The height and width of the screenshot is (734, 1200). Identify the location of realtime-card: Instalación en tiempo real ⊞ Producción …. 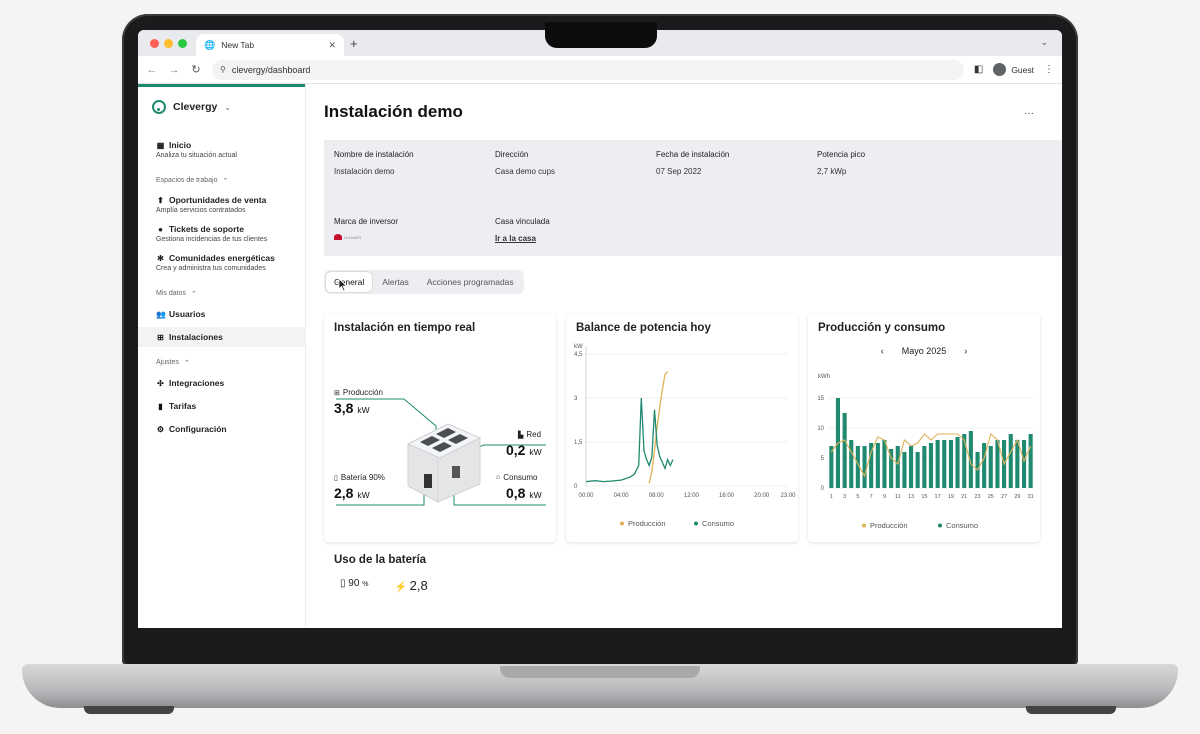
(440, 428).